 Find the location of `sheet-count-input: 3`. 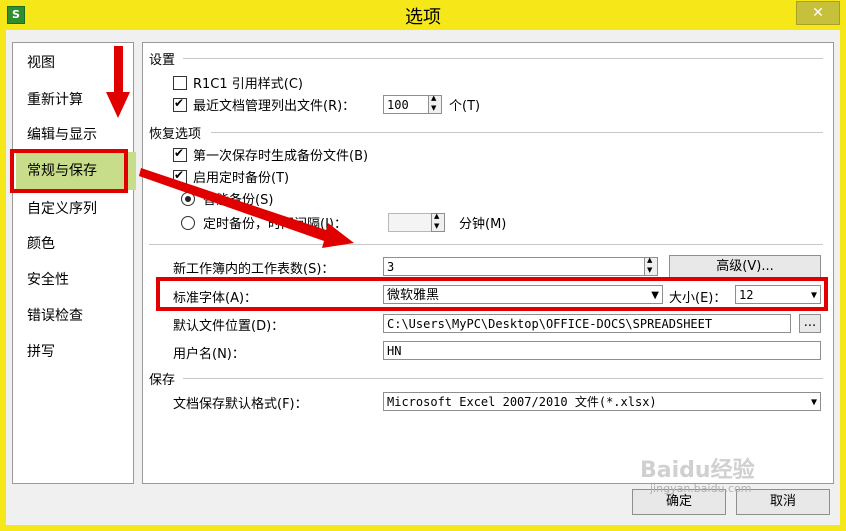

sheet-count-input: 3 is located at coordinates (514, 266).